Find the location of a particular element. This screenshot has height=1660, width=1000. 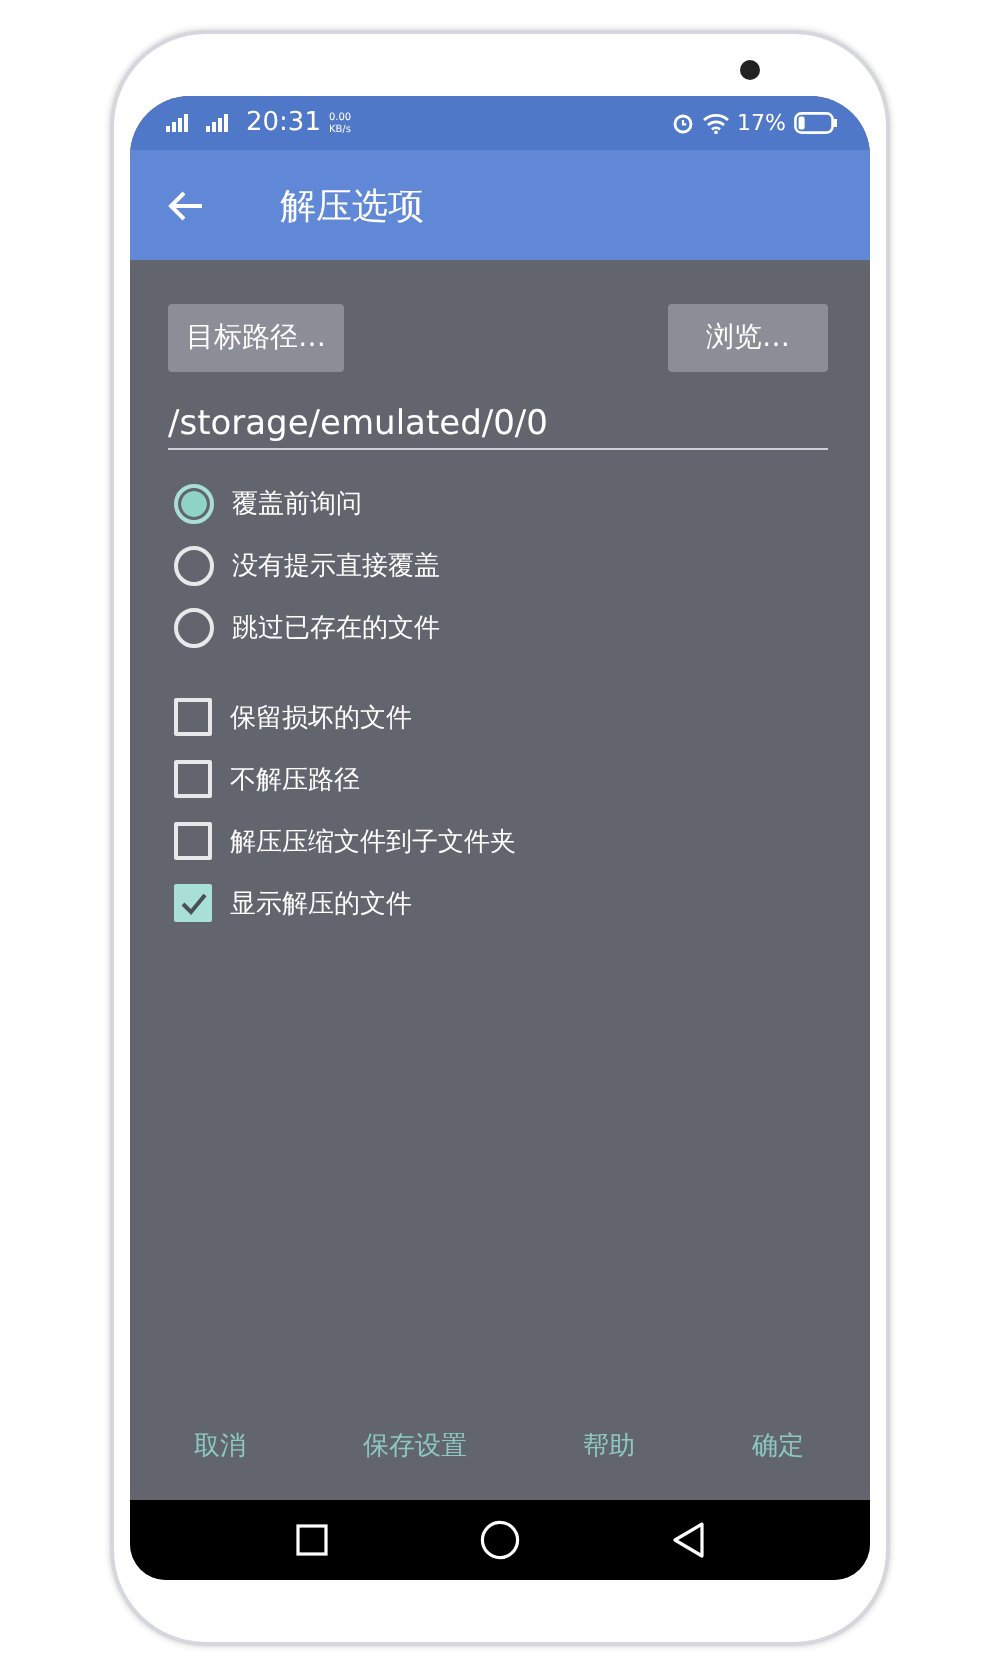

action-button: 保存设置 is located at coordinates (414, 1446).